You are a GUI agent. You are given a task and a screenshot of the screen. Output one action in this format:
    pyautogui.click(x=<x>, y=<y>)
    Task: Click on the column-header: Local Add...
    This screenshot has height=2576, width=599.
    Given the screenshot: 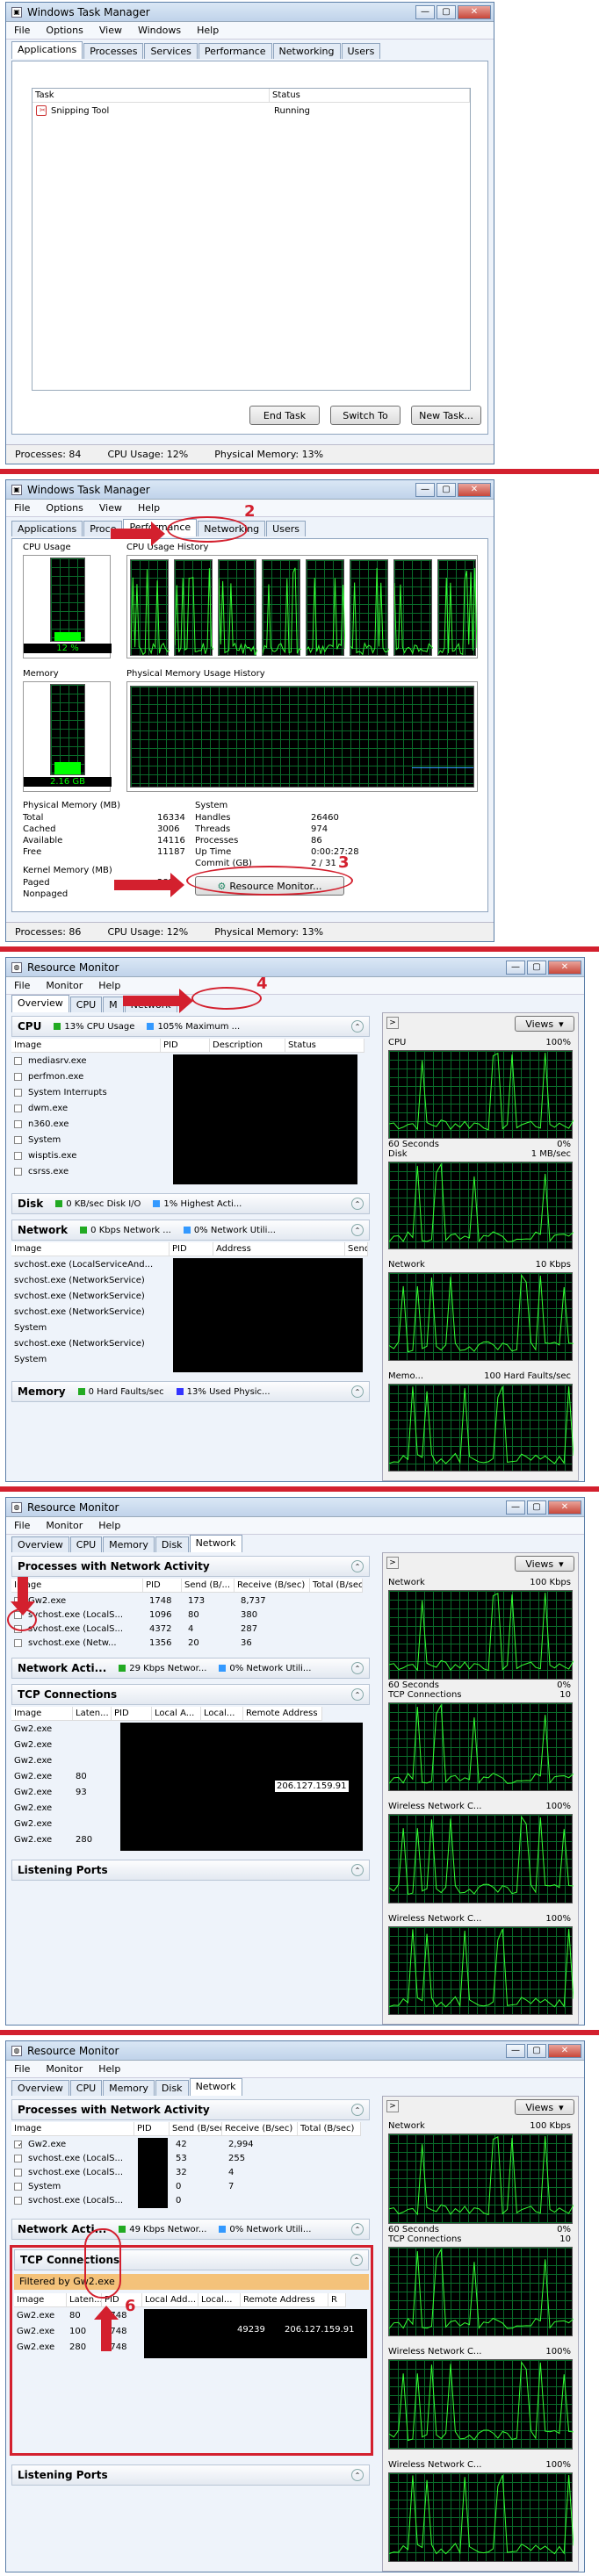 What is the action you would take?
    pyautogui.click(x=170, y=2299)
    